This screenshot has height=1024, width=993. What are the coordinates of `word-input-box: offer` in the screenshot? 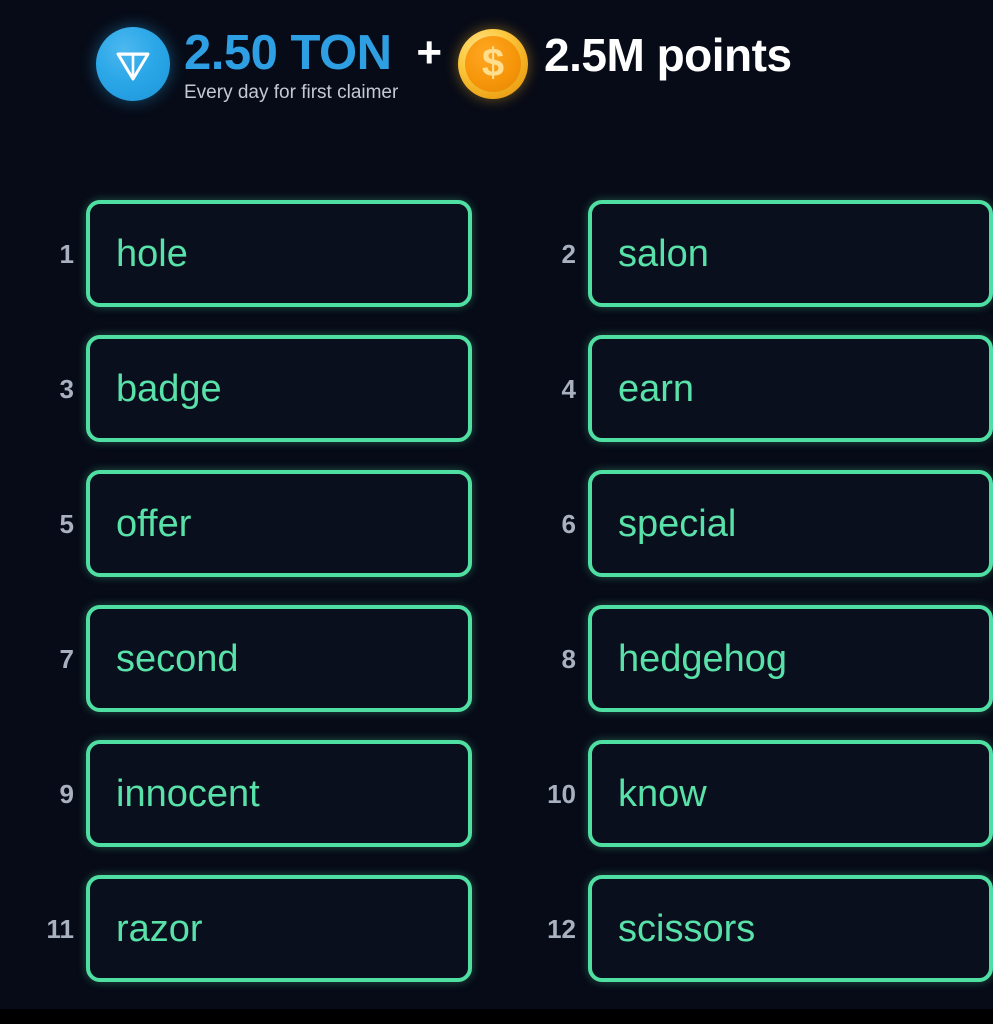 It's located at (279, 523).